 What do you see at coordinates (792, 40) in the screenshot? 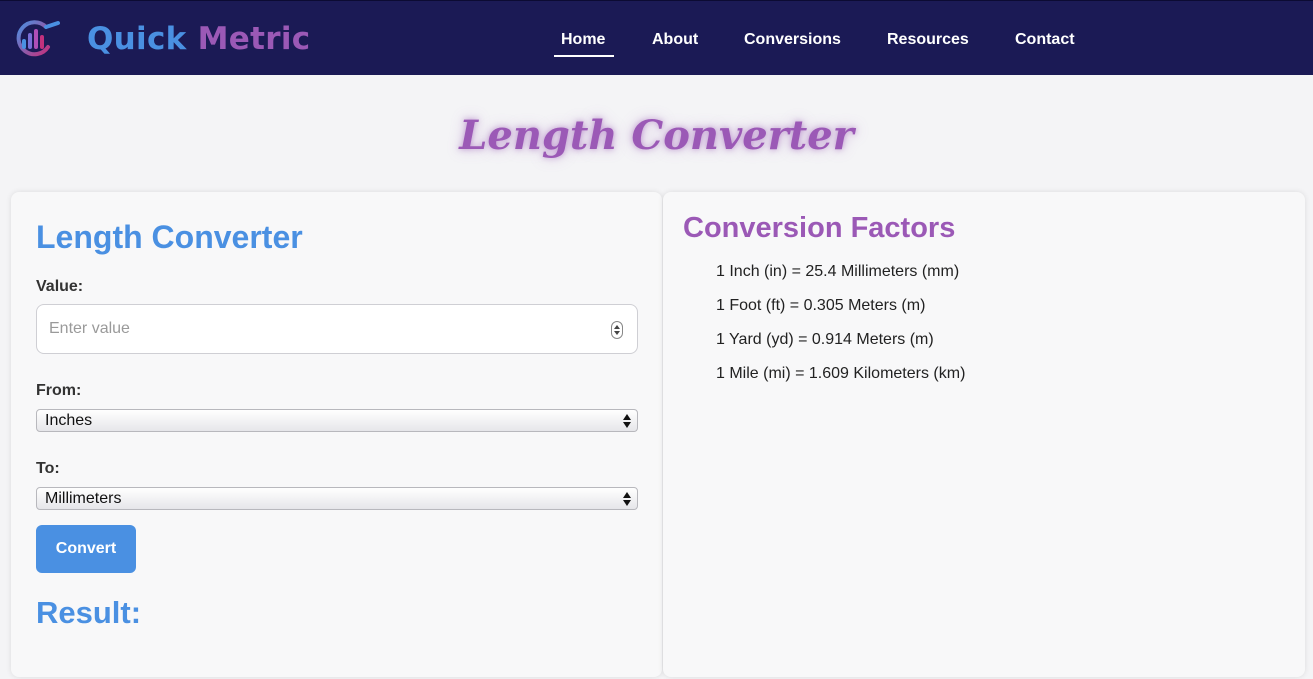
I see `nav-item-conversions: Conversions` at bounding box center [792, 40].